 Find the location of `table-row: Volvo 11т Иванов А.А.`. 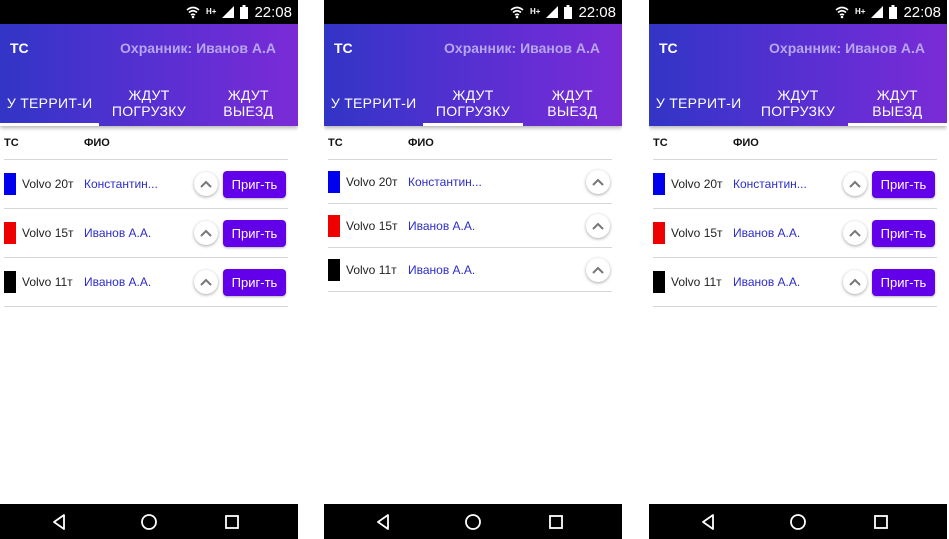

table-row: Volvo 11т Иванов А.А. is located at coordinates (470, 270).